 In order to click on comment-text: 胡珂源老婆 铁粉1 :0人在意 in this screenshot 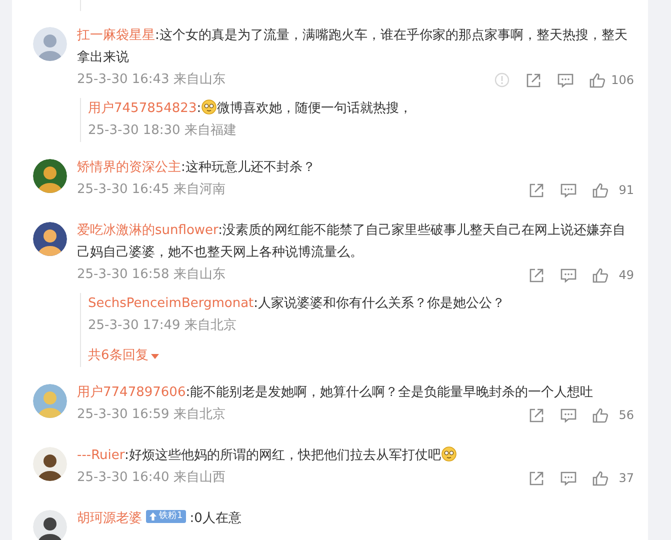, I will do `click(159, 518)`.